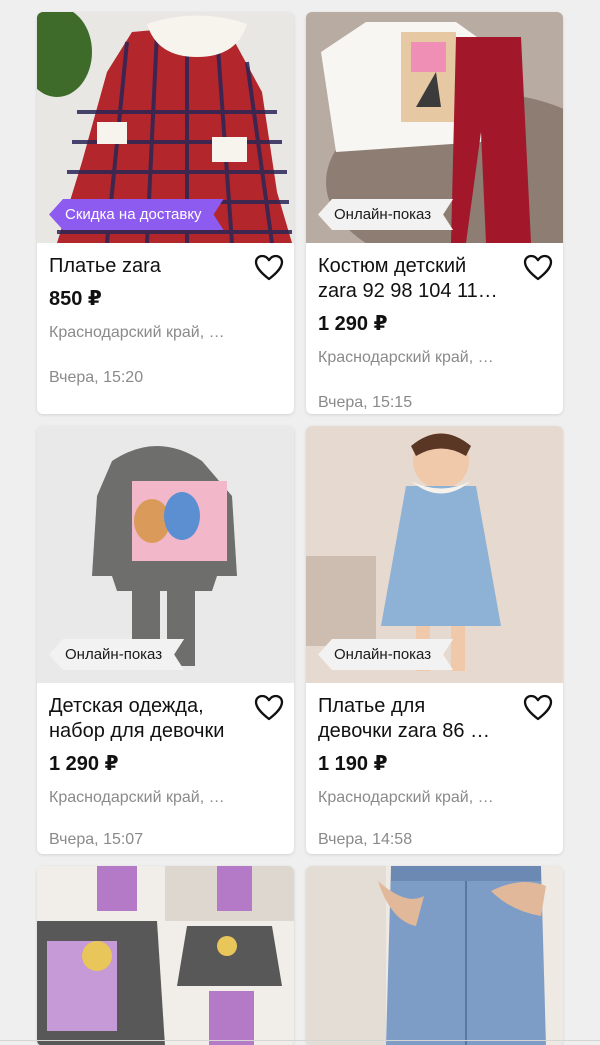  What do you see at coordinates (300, 1040) in the screenshot?
I see `scroll-divider` at bounding box center [300, 1040].